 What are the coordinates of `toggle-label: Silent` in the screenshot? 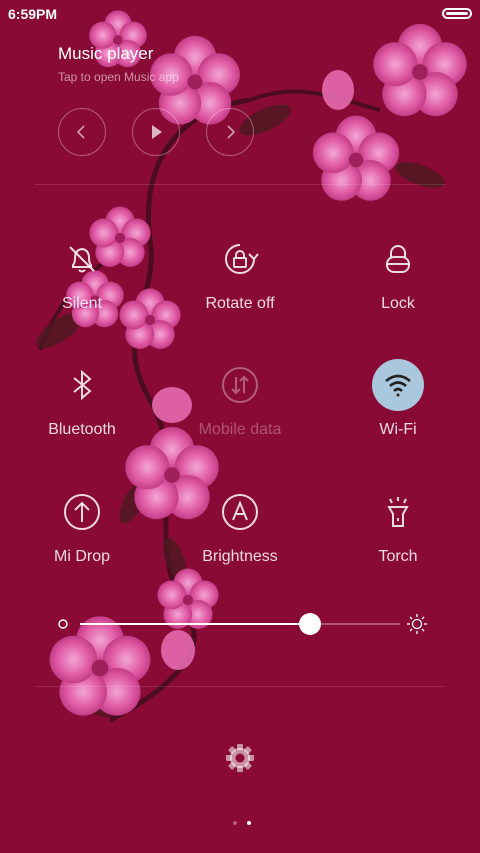 It's located at (82, 303).